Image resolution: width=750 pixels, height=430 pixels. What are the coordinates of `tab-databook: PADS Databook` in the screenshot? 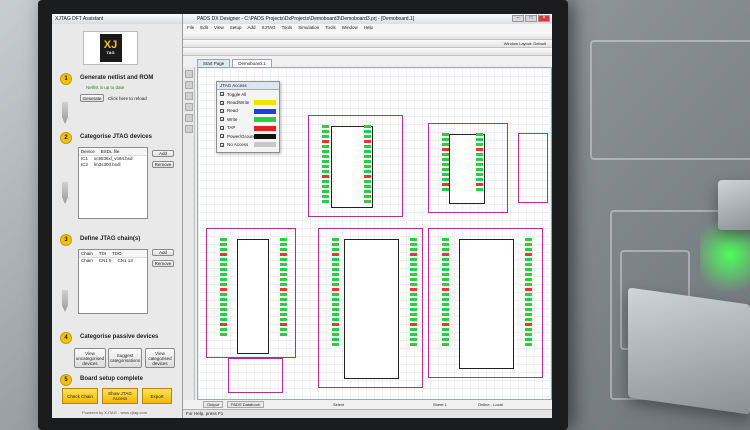 It's located at (245, 404).